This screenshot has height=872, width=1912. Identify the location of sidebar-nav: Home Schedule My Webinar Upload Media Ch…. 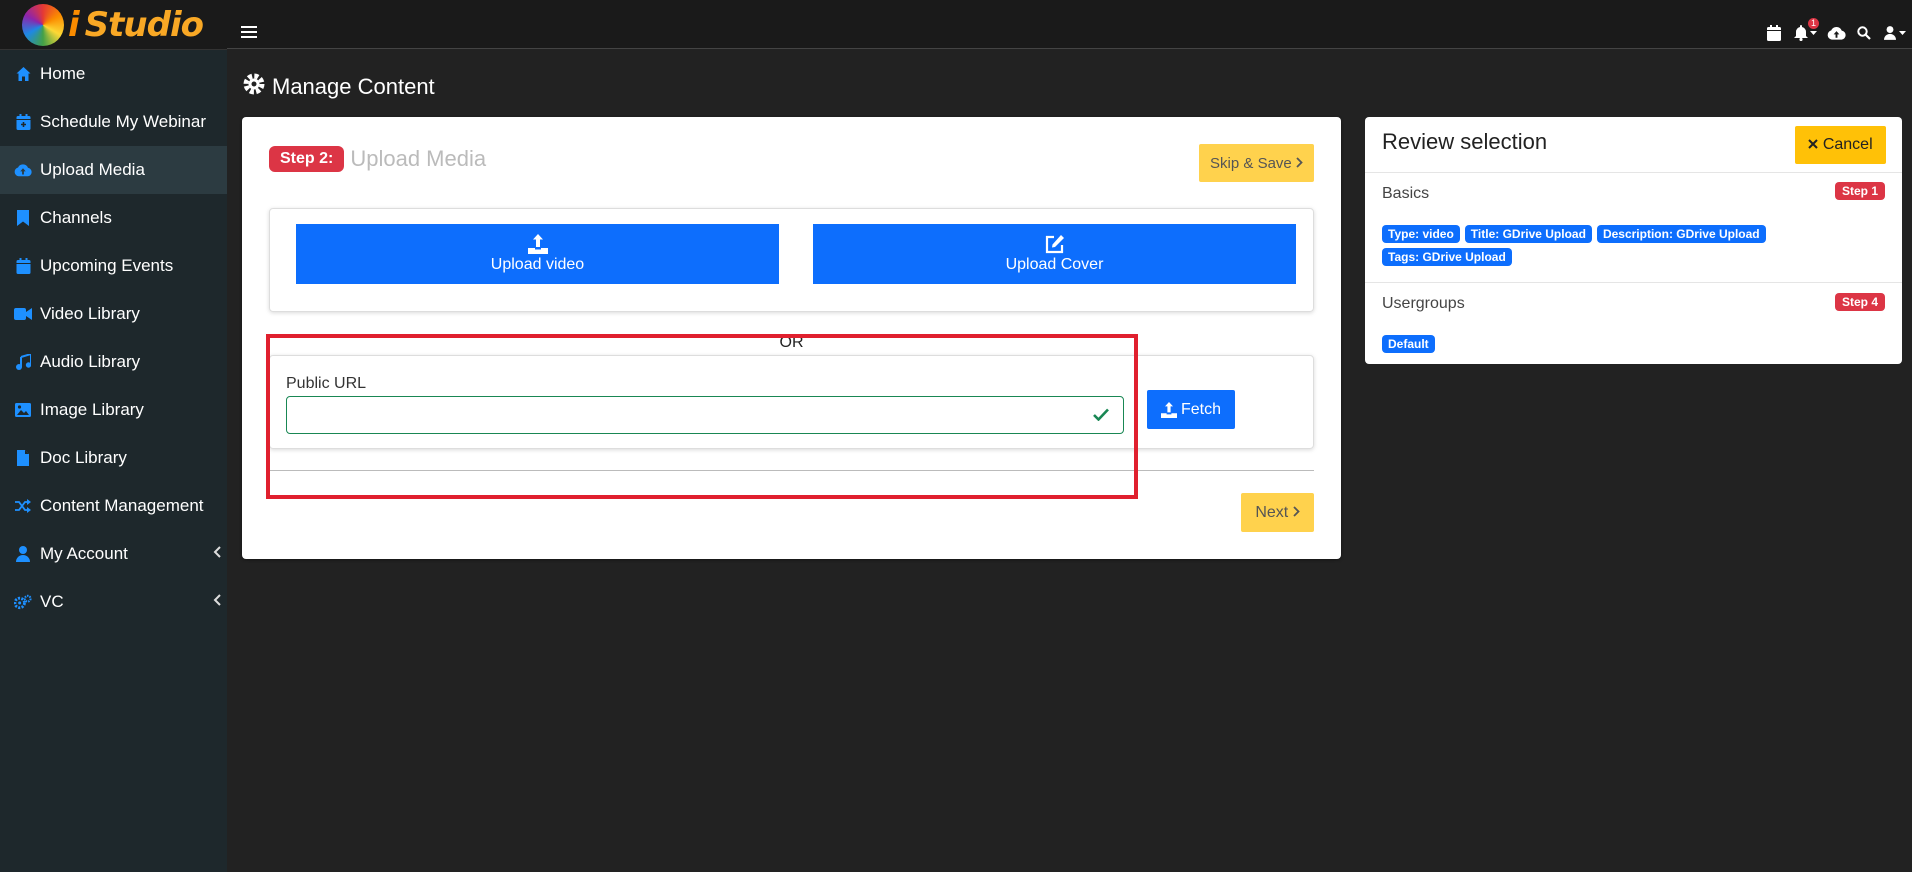
(113, 338).